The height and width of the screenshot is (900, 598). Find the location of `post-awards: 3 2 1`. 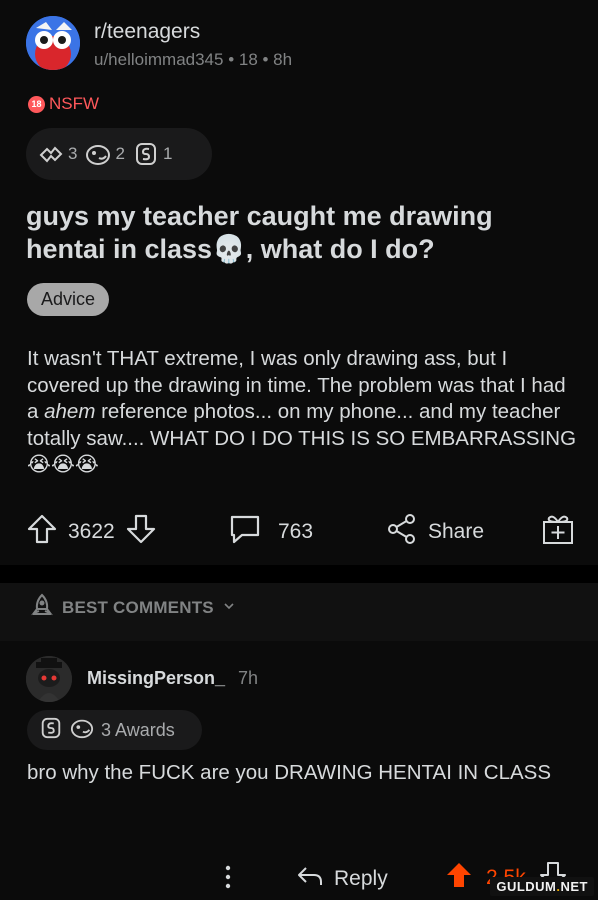

post-awards: 3 2 1 is located at coordinates (119, 154).